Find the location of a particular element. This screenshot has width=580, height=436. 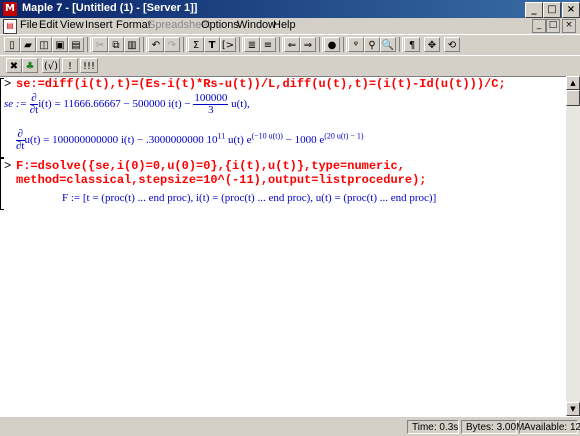

fraction: 100000 3 is located at coordinates (211, 104).